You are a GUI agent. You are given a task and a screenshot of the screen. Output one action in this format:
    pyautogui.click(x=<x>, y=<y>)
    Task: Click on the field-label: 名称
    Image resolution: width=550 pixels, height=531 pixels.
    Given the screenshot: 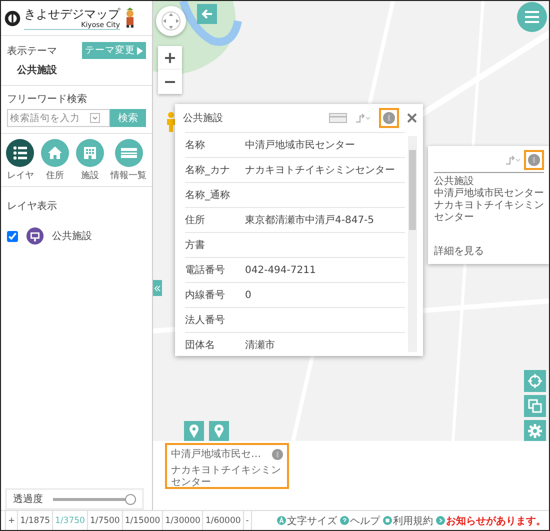 What is the action you would take?
    pyautogui.click(x=195, y=145)
    